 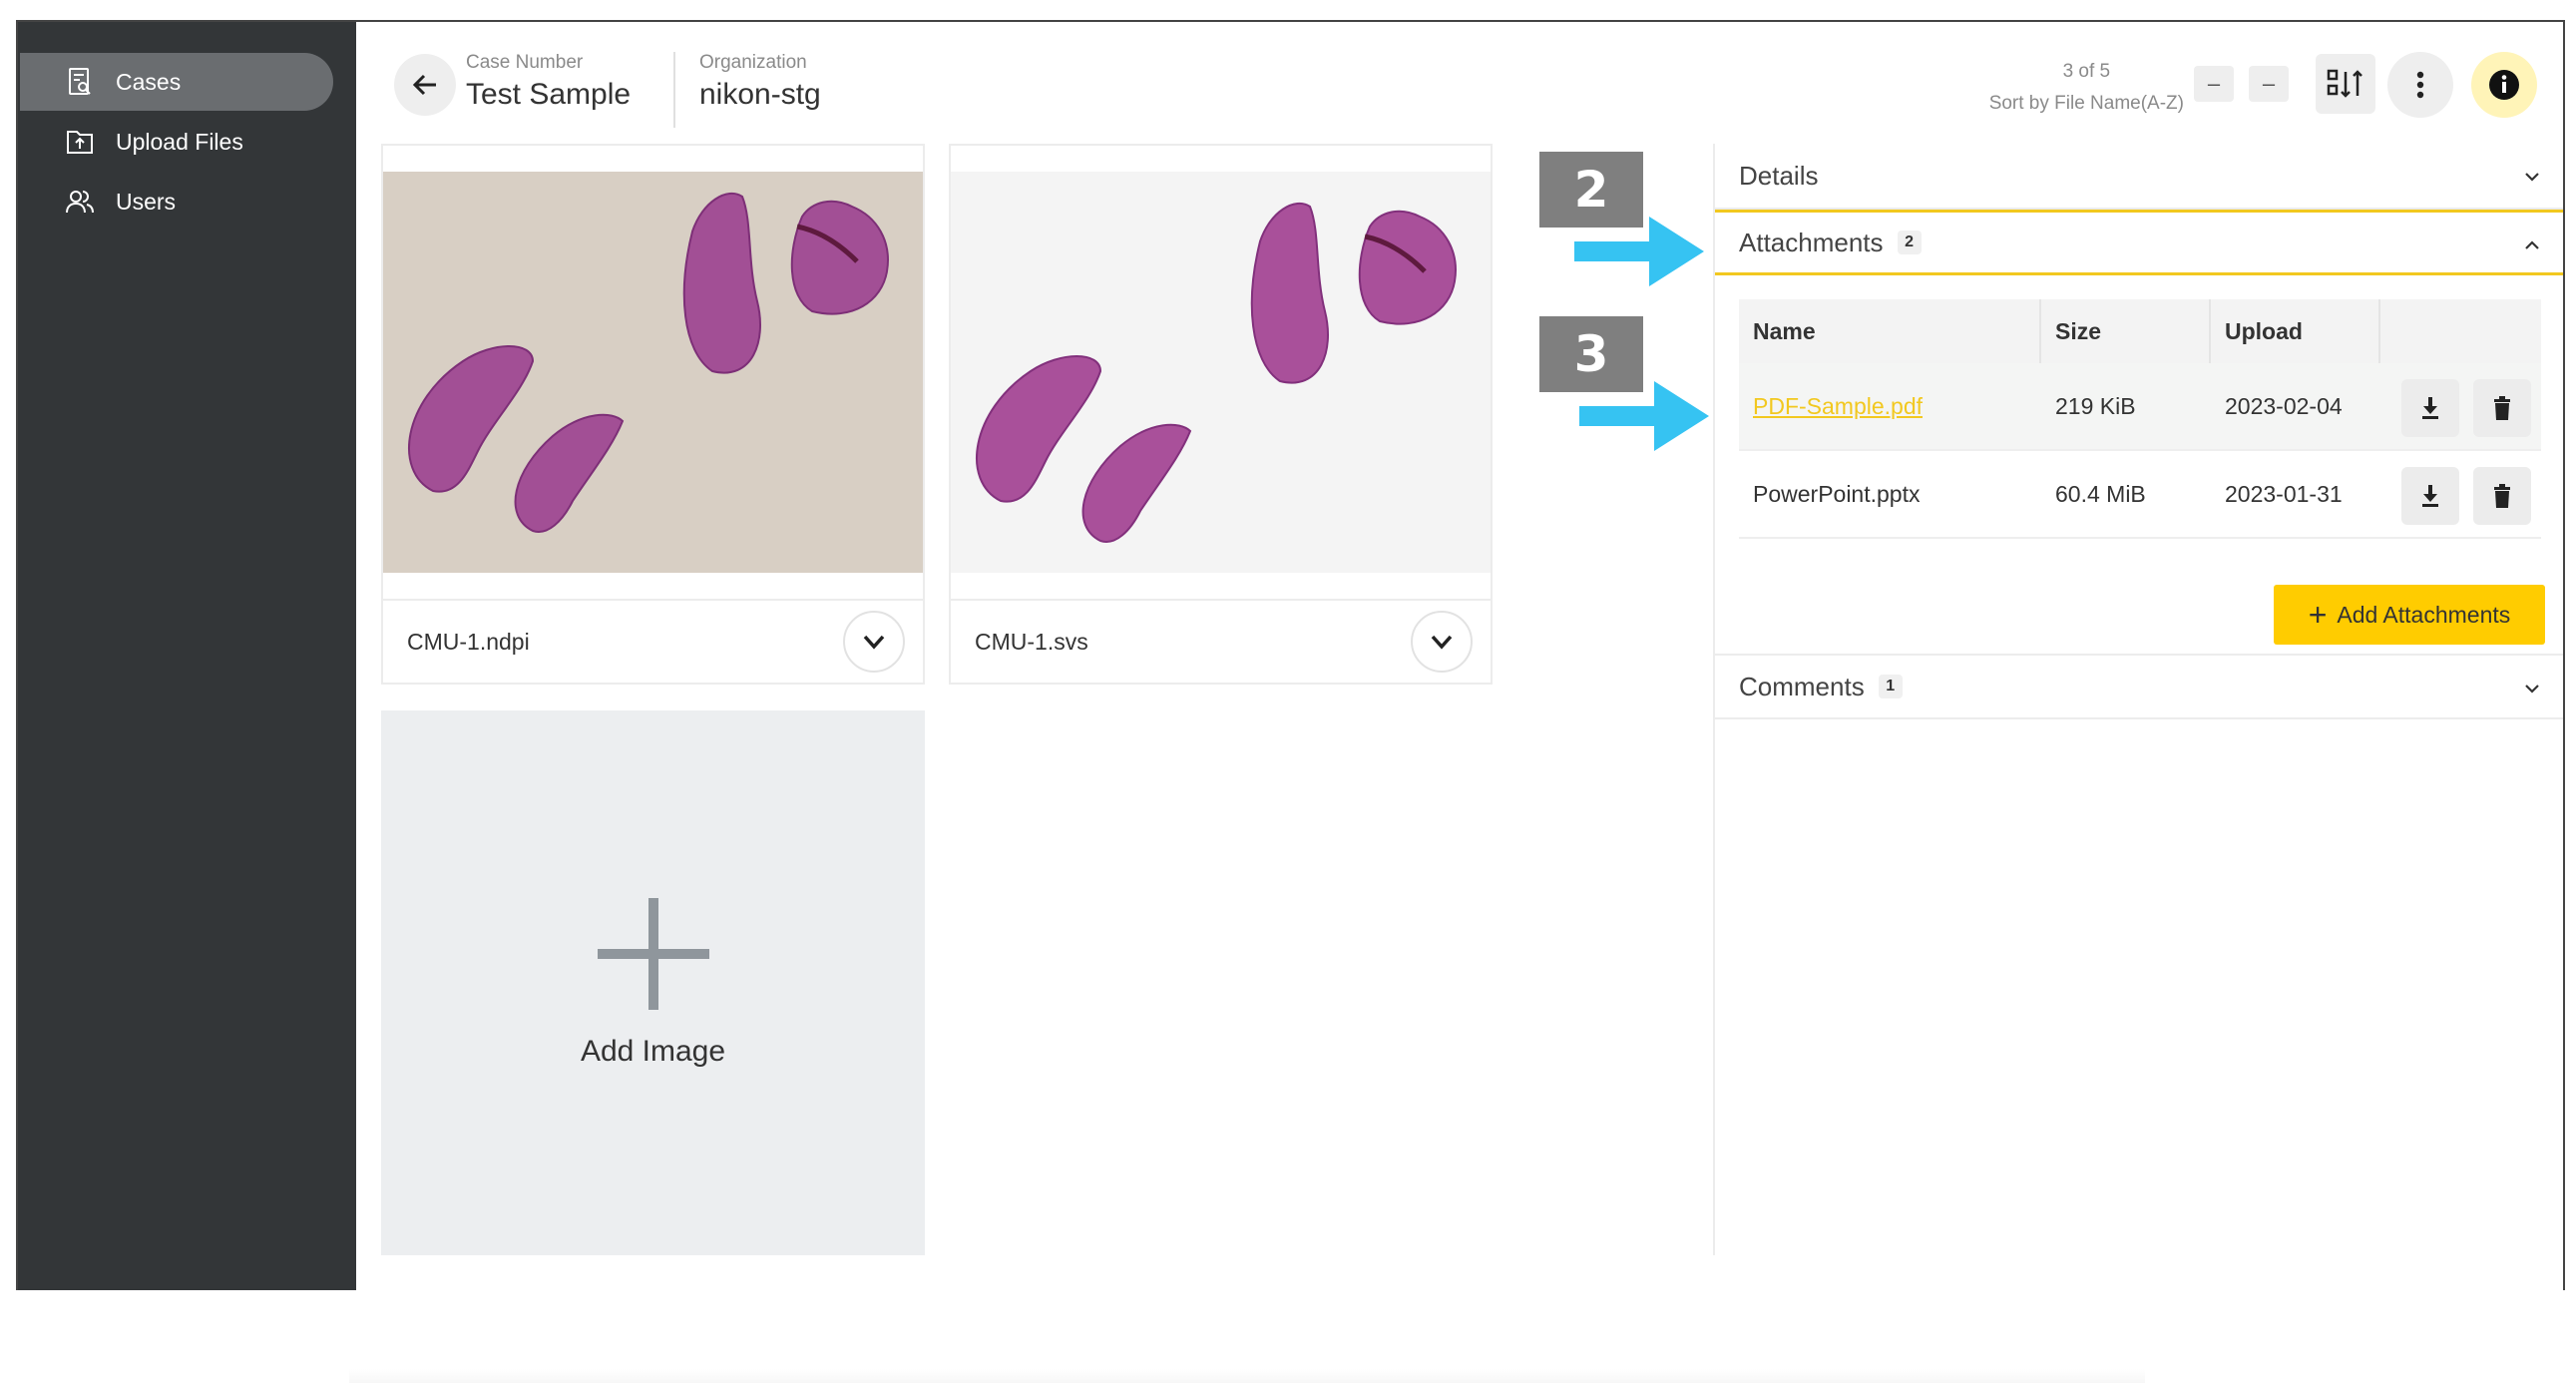 I want to click on sidebar-item-upload-files: Upload Files, so click(x=176, y=142).